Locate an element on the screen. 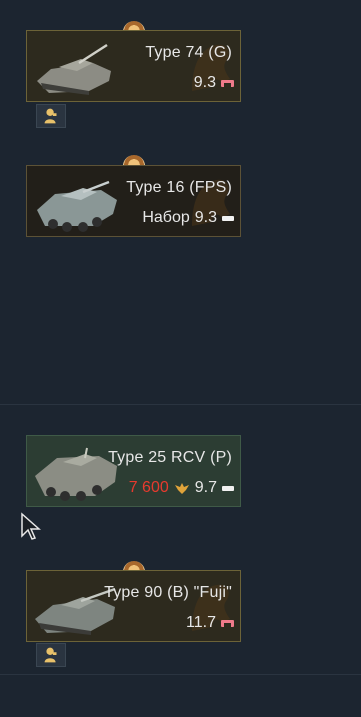 The height and width of the screenshot is (717, 361). battle-rating-row: 7 600 9.7 is located at coordinates (181, 488).